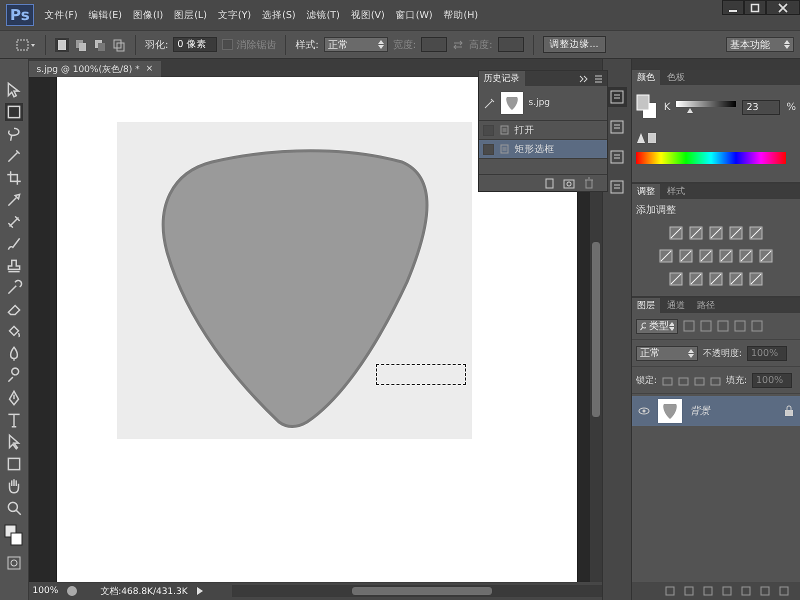 This screenshot has height=600, width=800. What do you see at coordinates (646, 77) in the screenshot?
I see `panel-tab: 颜色` at bounding box center [646, 77].